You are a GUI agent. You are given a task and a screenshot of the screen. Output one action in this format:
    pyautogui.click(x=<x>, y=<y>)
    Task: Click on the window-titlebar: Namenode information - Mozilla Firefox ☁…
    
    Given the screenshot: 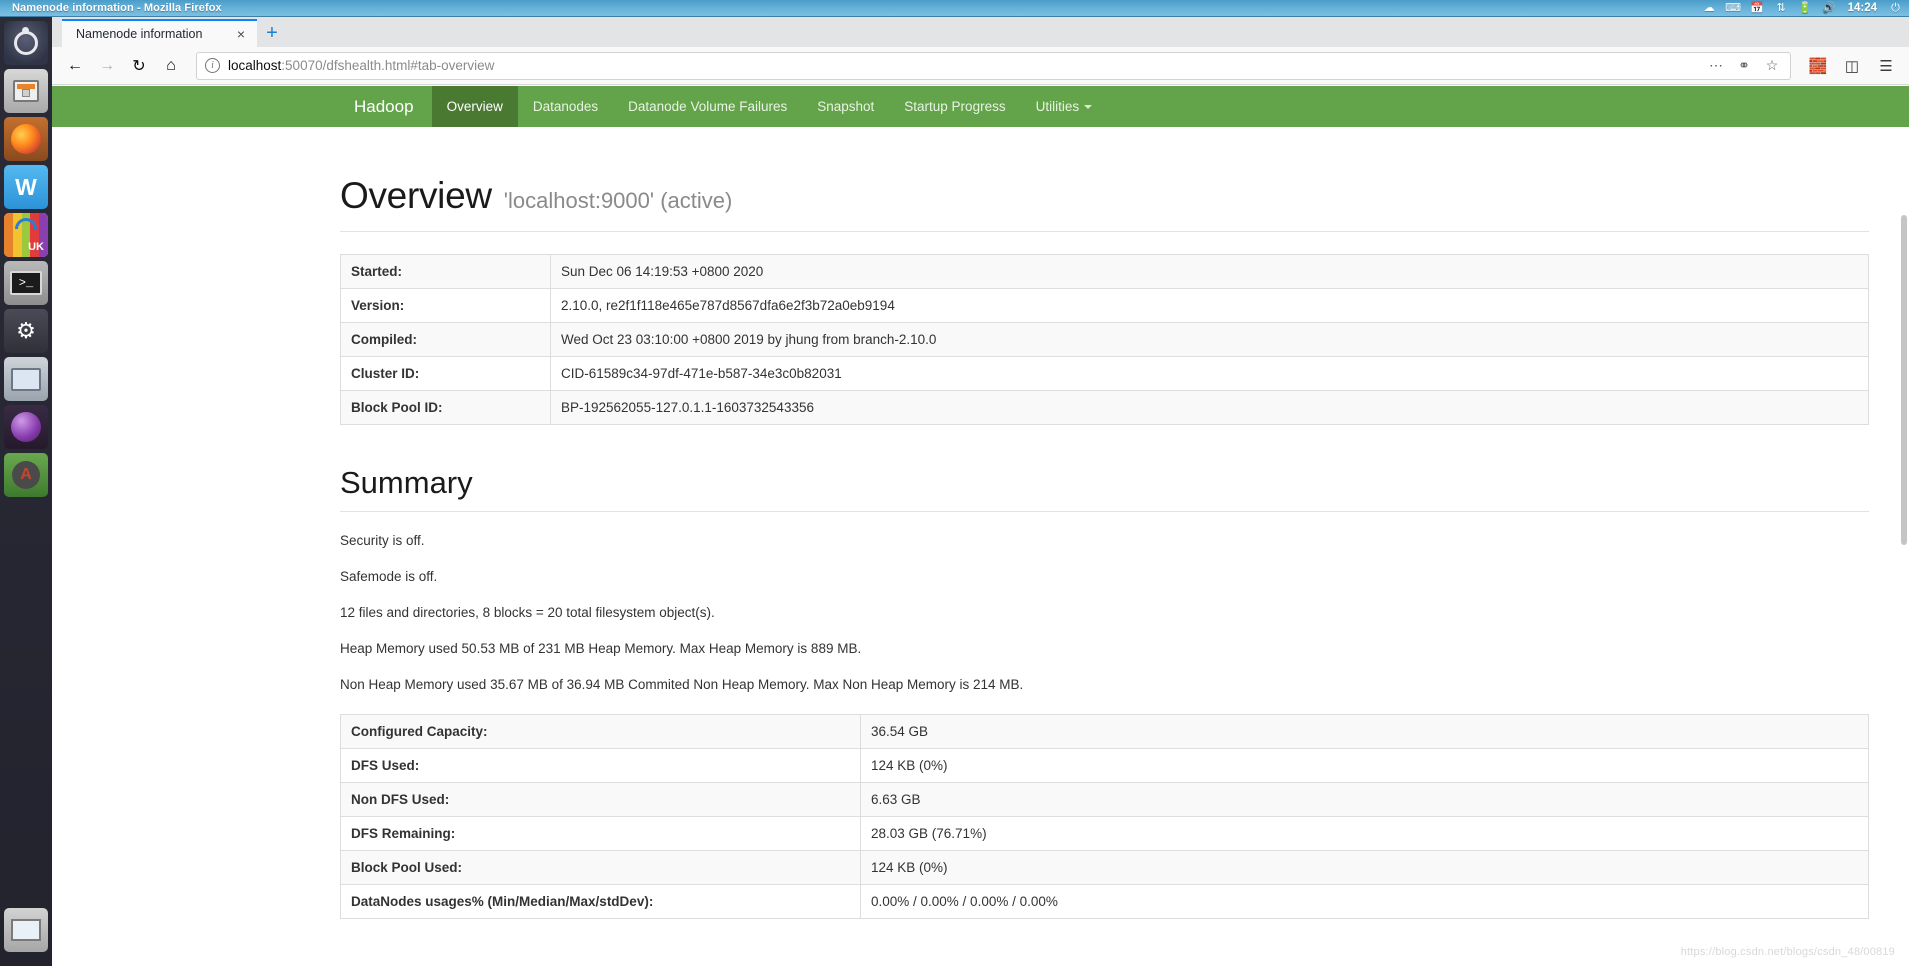 What is the action you would take?
    pyautogui.click(x=954, y=8)
    